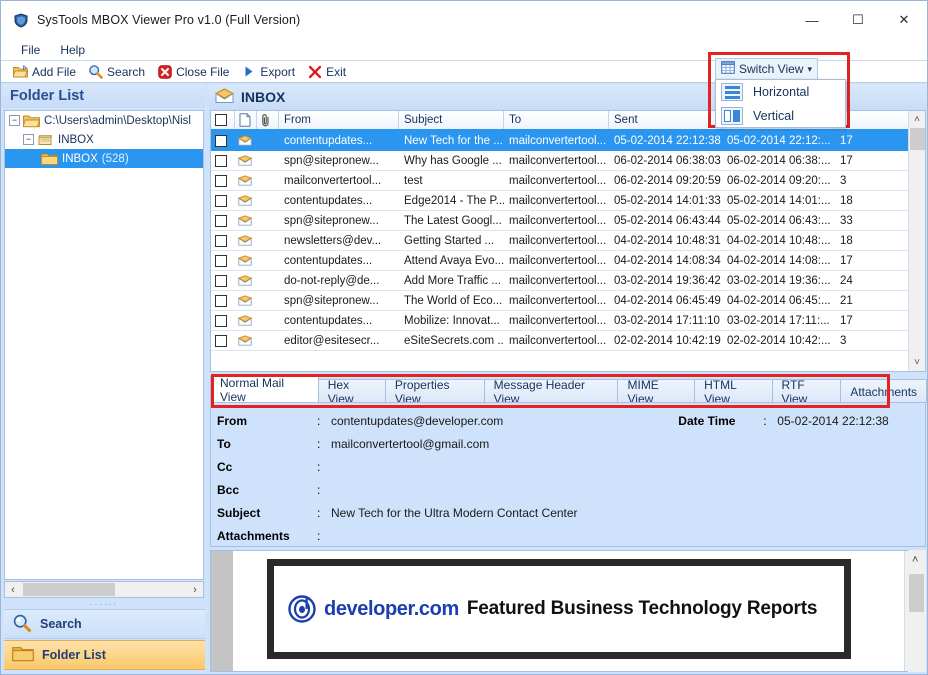  I want to click on tab-attachments: Attachments, so click(883, 391).